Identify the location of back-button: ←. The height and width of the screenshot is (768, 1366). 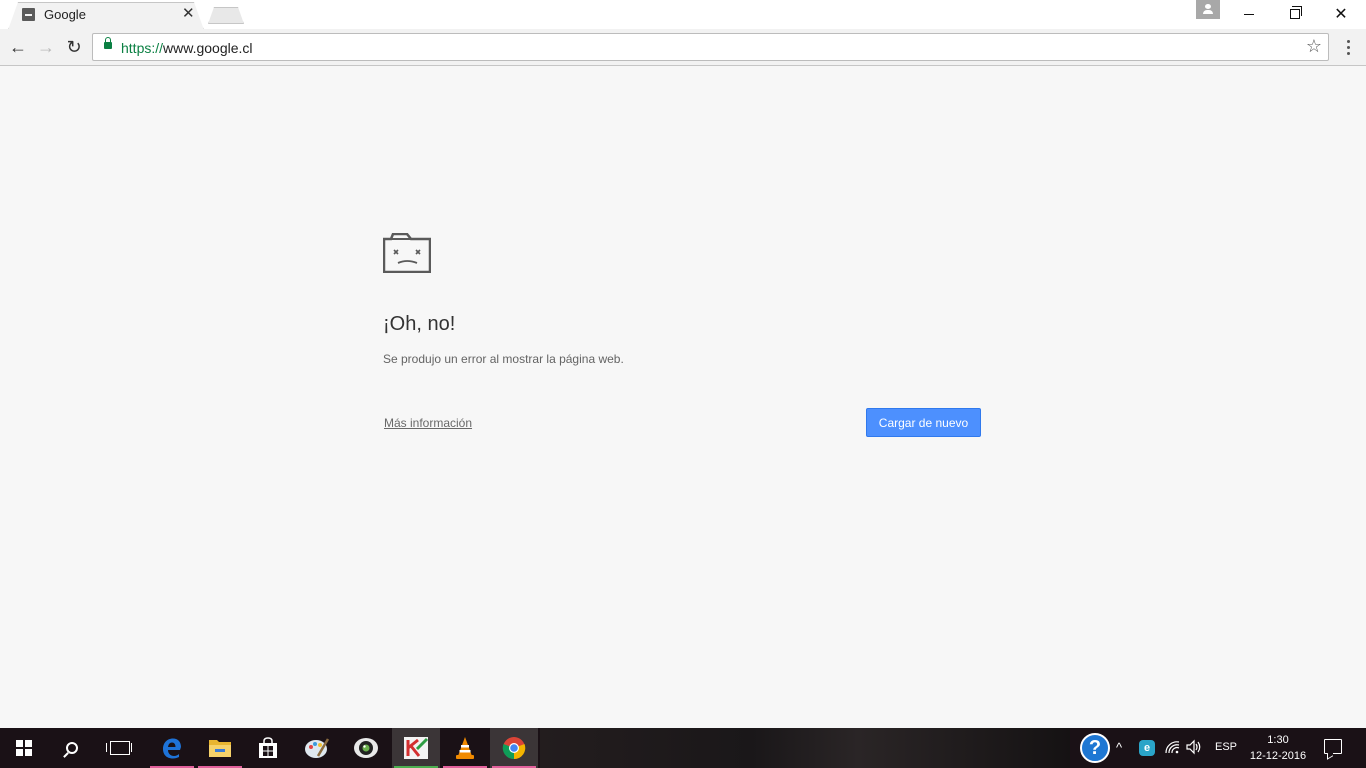
(18, 47).